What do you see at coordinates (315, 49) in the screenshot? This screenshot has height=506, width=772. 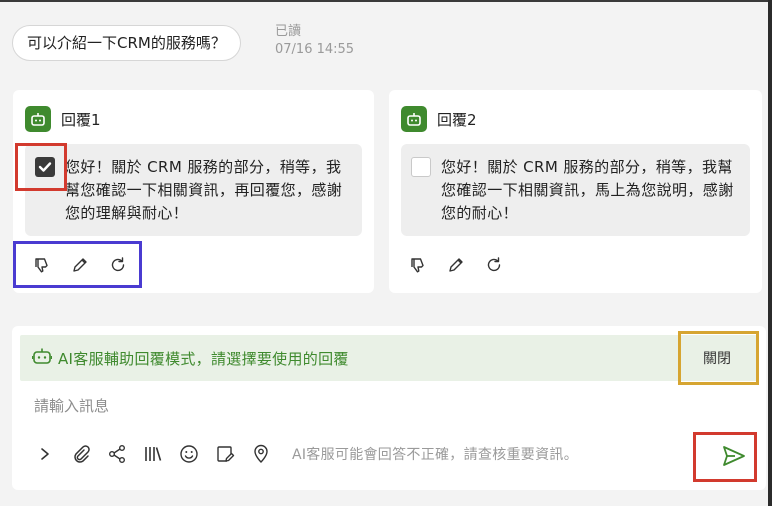 I see `message-timestamp: 07/16 14:55` at bounding box center [315, 49].